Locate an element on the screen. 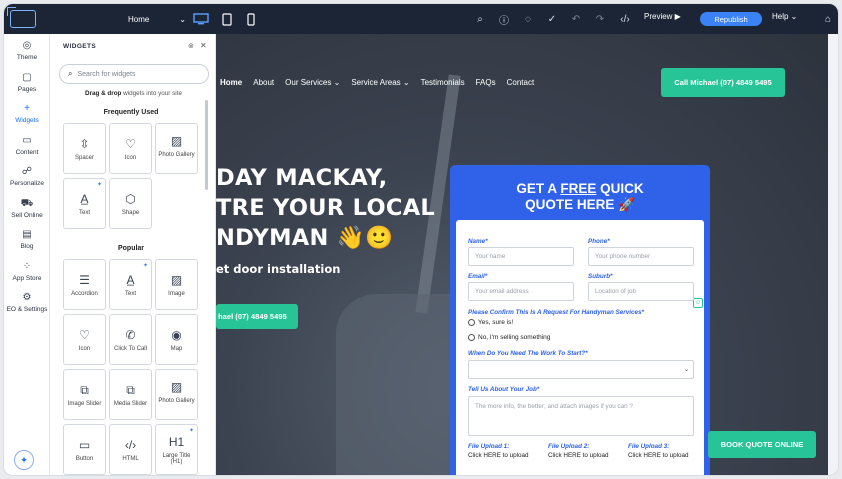 This screenshot has width=842, height=479. desktop-view-icon is located at coordinates (201, 19).